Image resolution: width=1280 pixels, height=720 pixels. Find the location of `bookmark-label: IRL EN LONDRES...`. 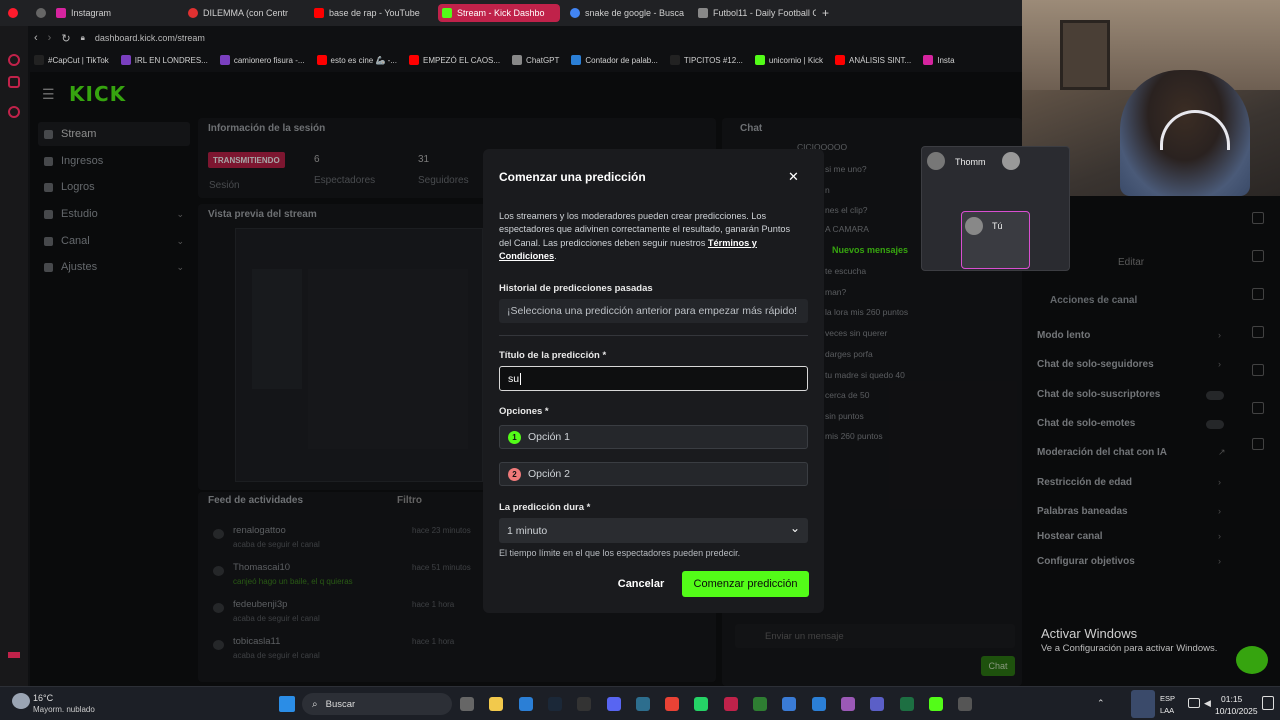

bookmark-label: IRL EN LONDRES... is located at coordinates (171, 60).